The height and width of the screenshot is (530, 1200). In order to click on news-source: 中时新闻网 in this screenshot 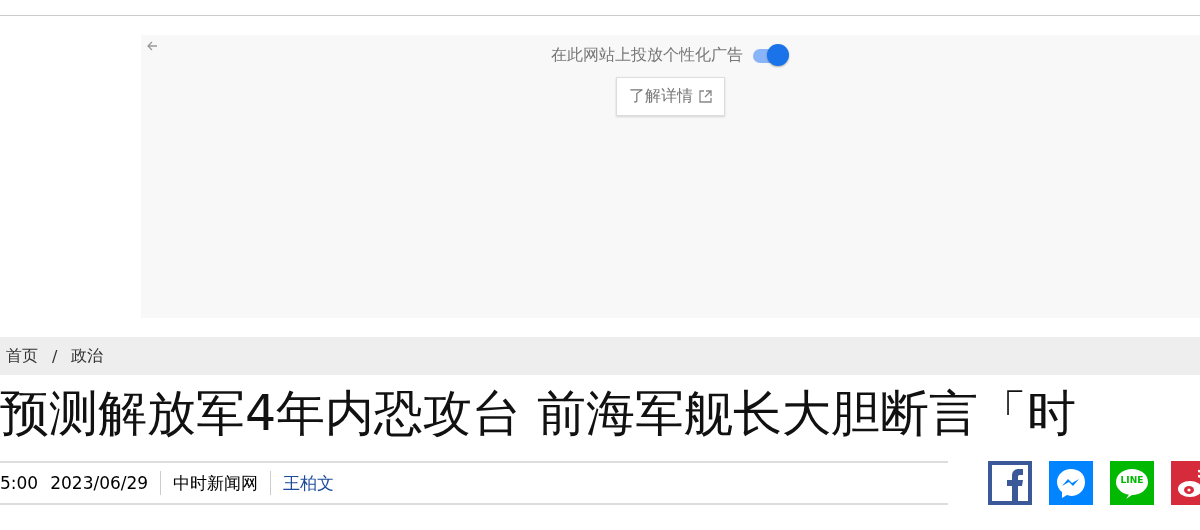, I will do `click(216, 483)`.